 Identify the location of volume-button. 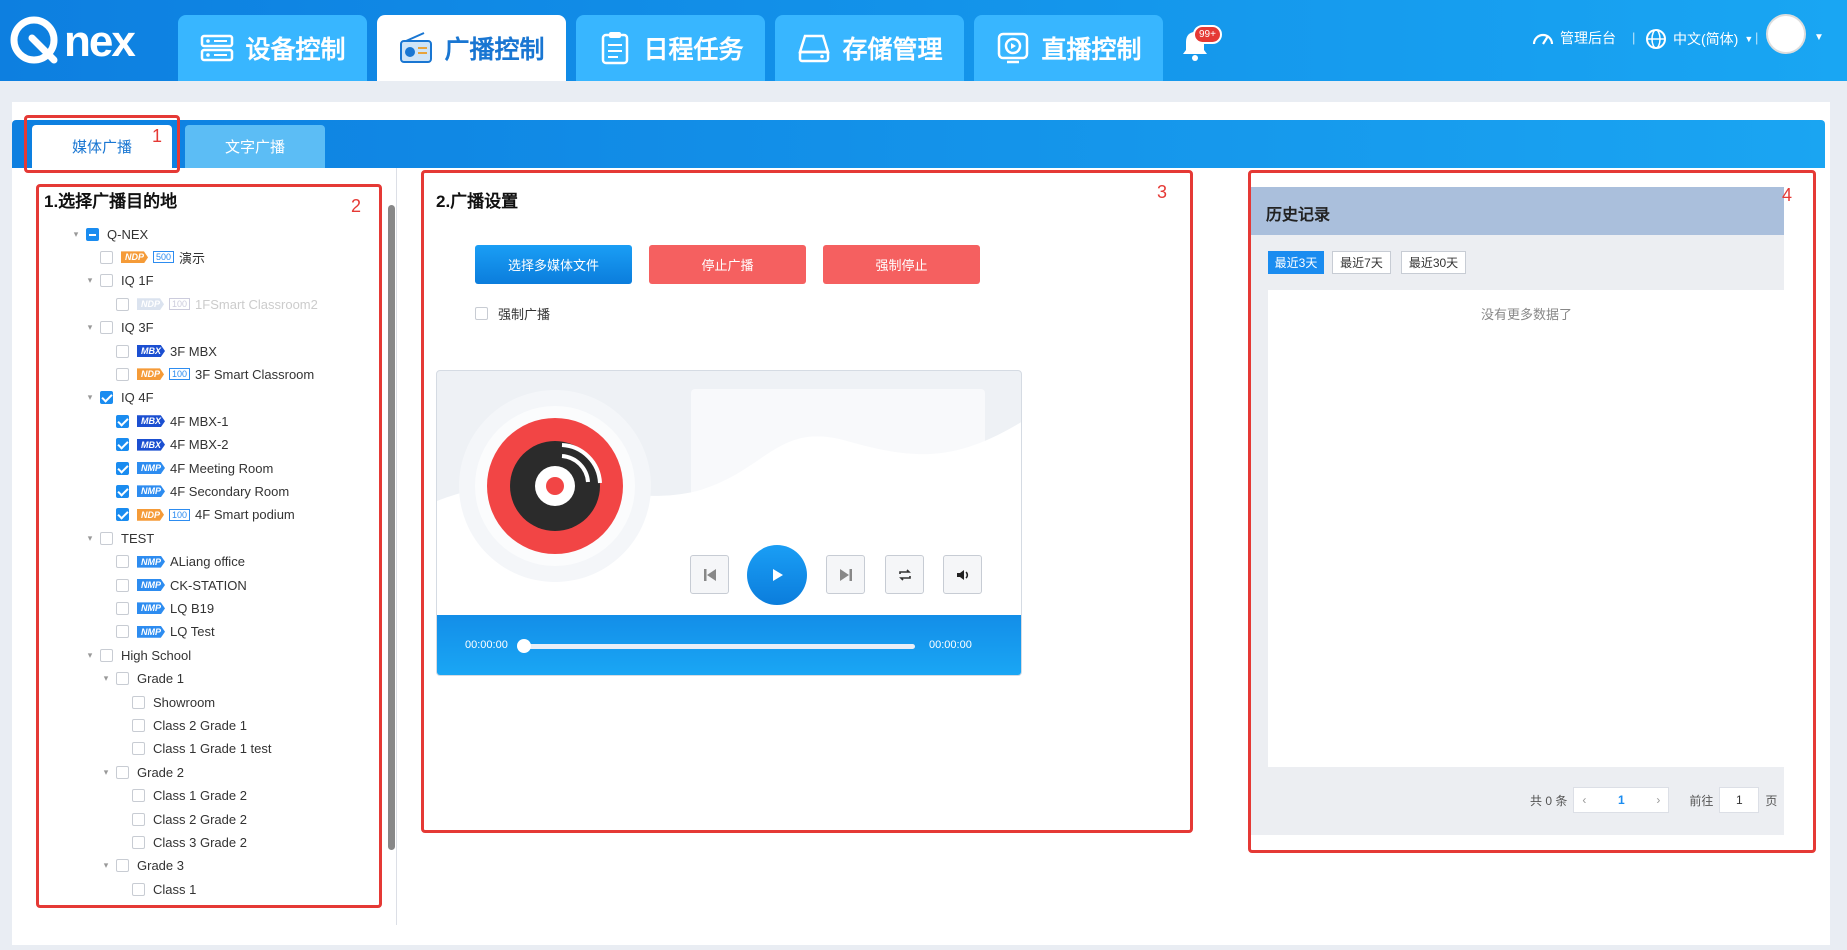
(962, 574).